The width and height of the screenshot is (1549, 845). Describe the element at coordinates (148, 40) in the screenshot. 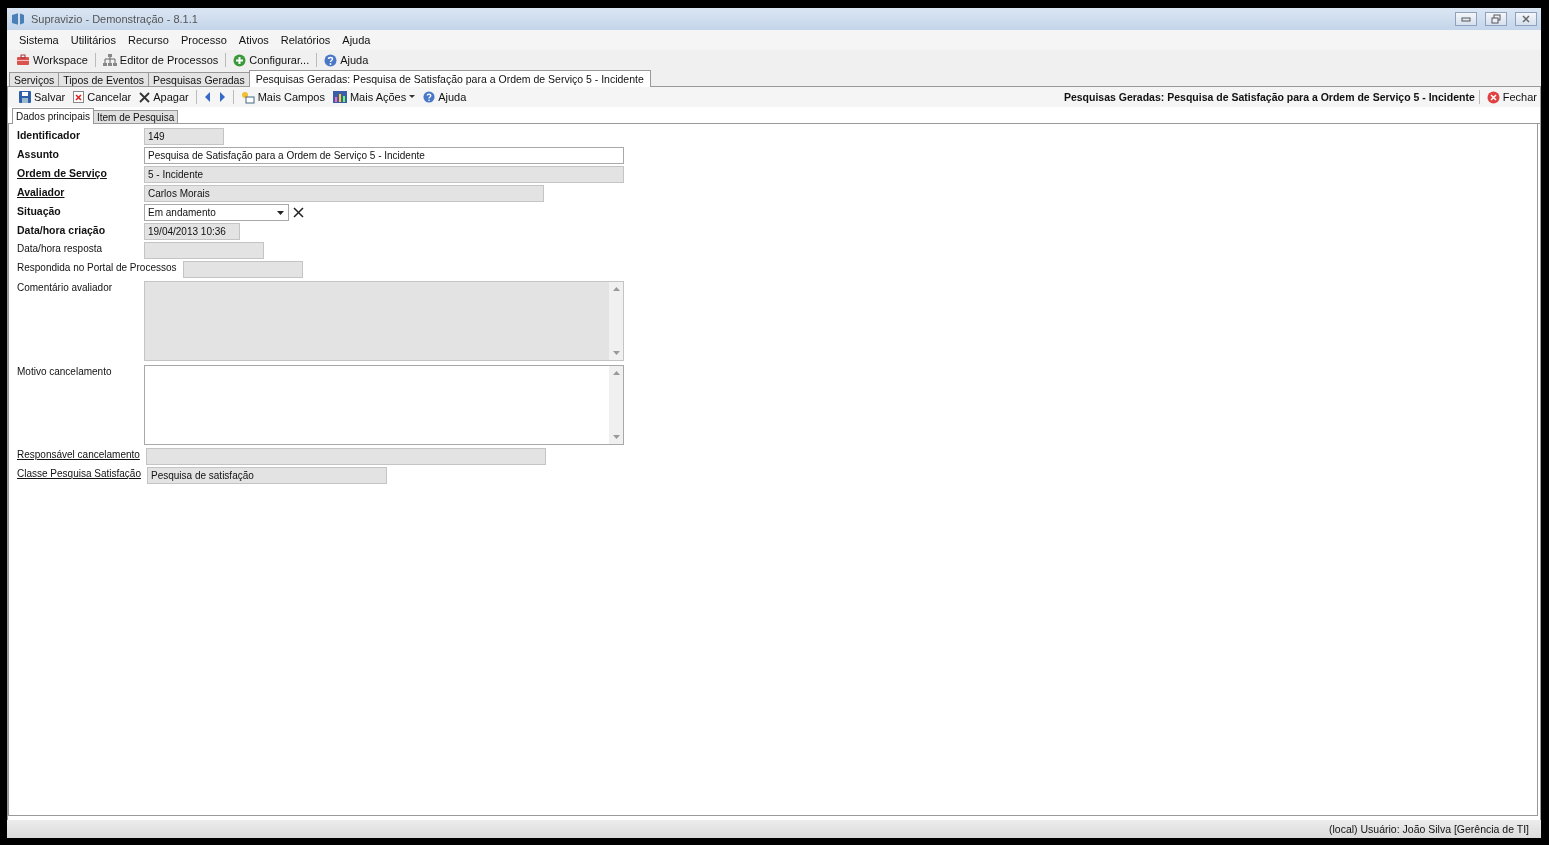

I see `menu-item: Recurso` at that location.